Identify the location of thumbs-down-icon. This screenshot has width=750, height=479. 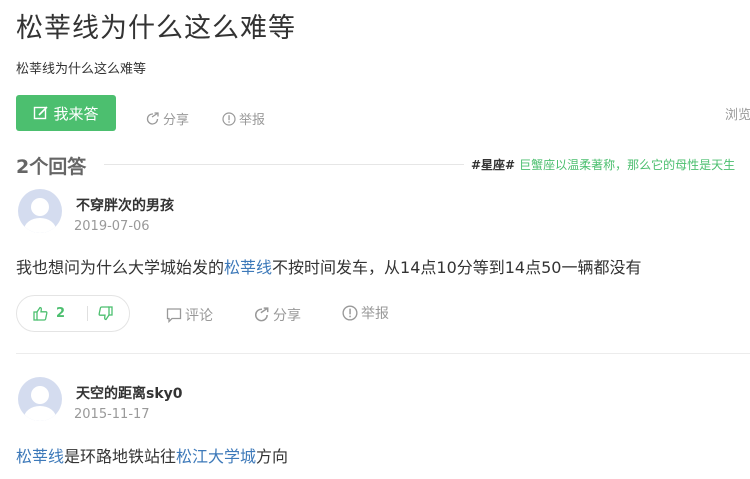
(105, 313).